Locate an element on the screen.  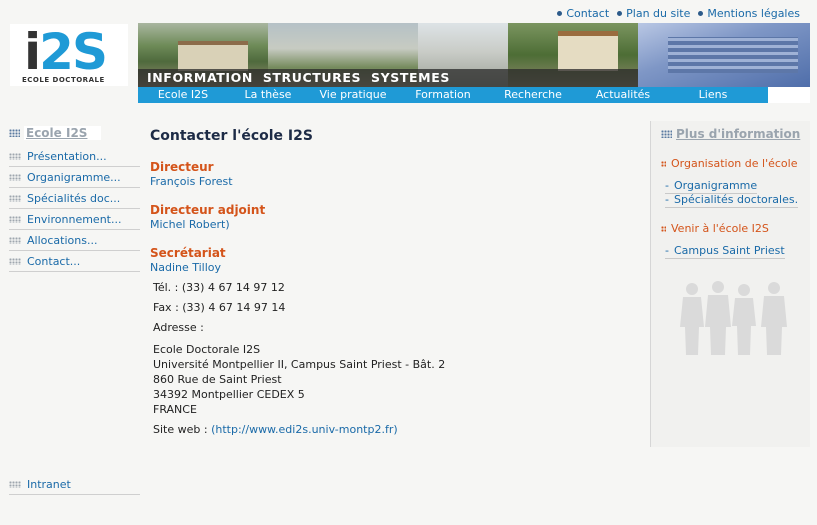
sidebar-title: Ecole I2S is located at coordinates (63, 133).